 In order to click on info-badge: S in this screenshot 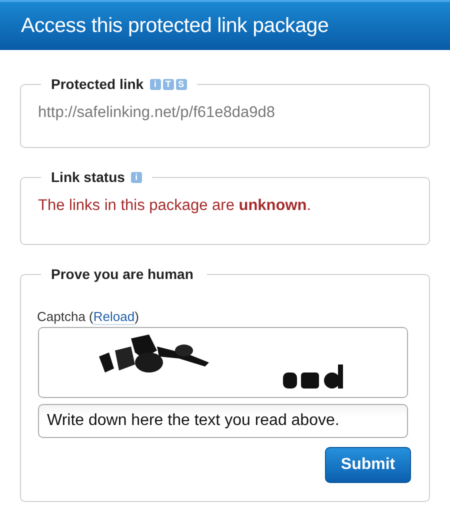, I will do `click(181, 84)`.